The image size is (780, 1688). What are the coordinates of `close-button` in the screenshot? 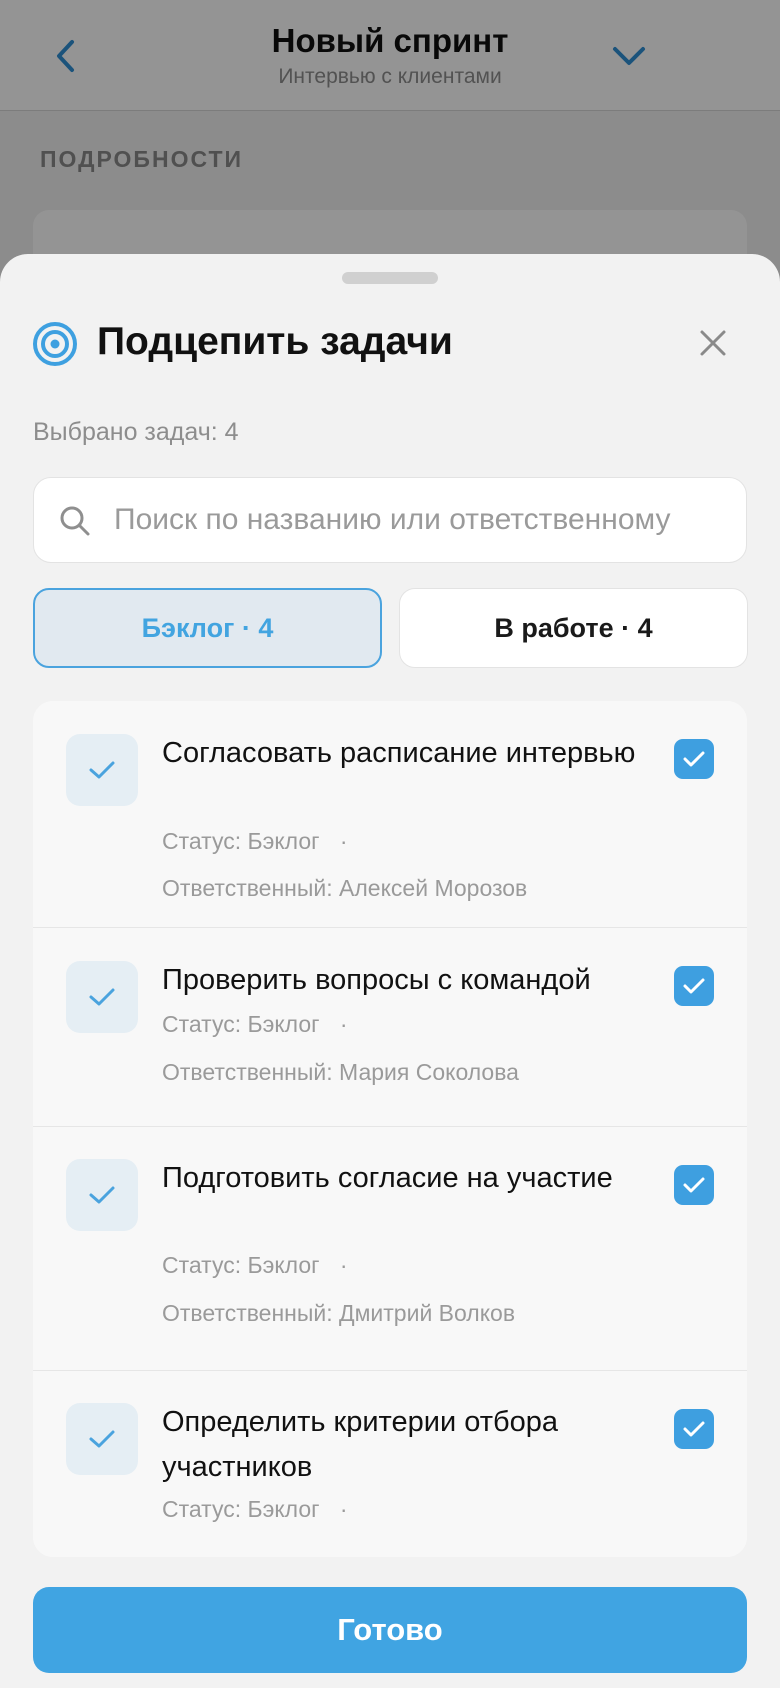 It's located at (713, 343).